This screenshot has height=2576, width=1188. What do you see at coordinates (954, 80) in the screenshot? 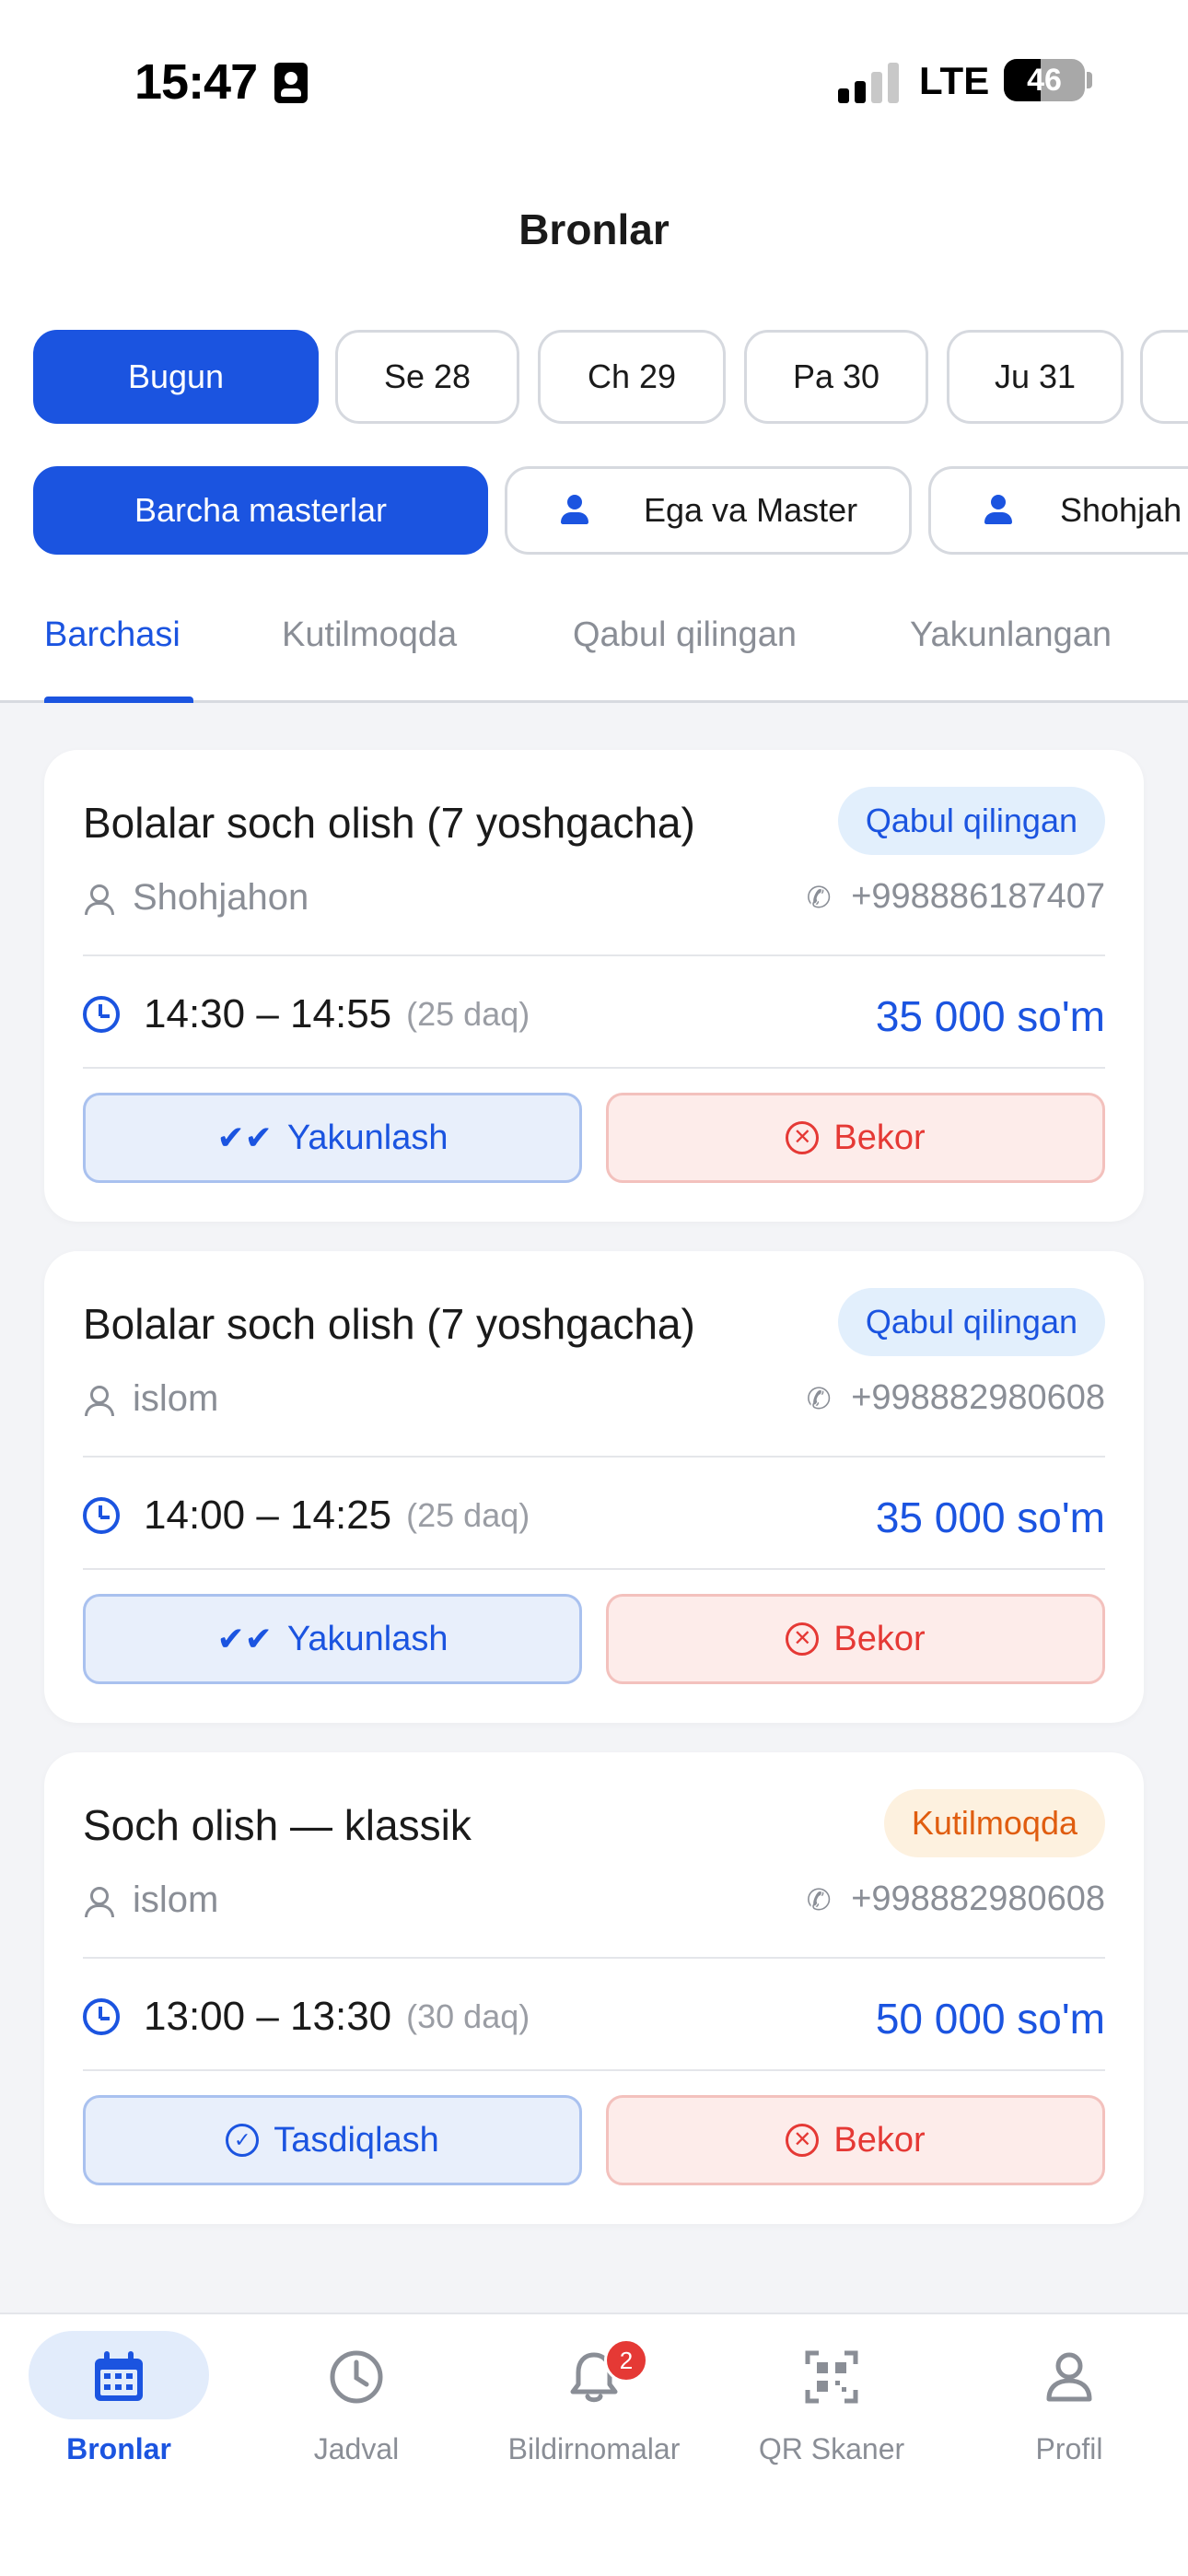
I see `network-type: LTE` at bounding box center [954, 80].